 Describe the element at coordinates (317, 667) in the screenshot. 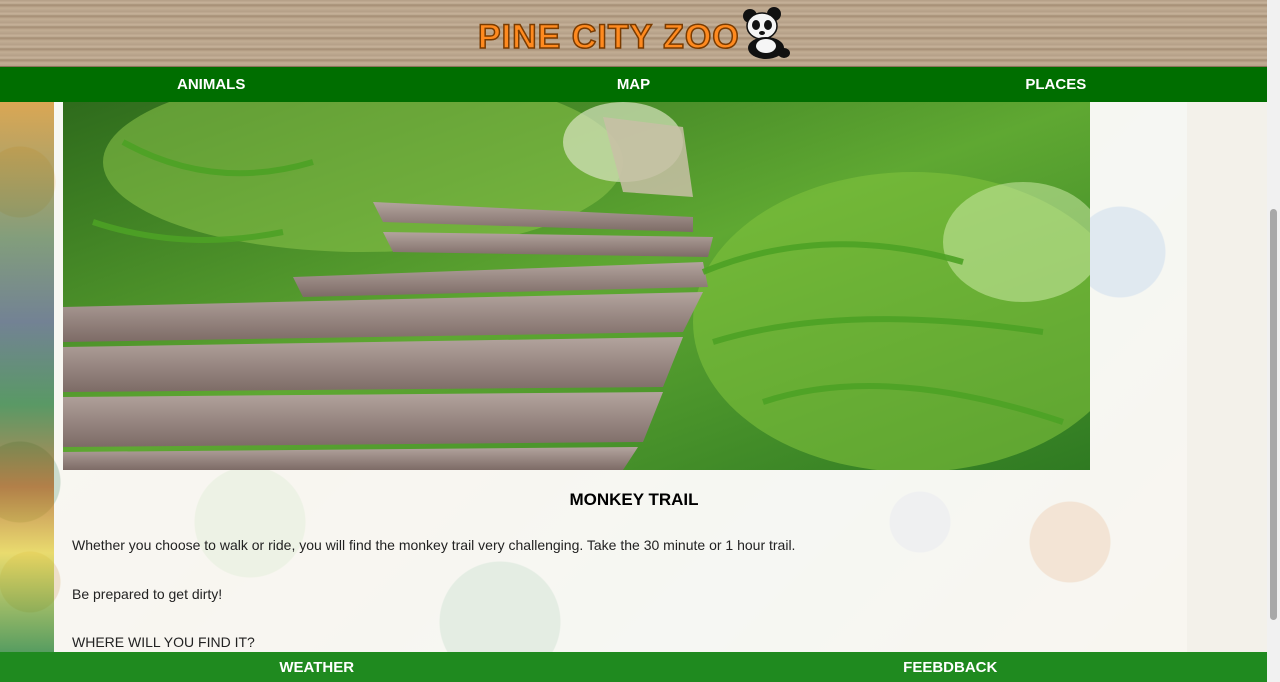

I see `nav-weather: WEATHER` at that location.